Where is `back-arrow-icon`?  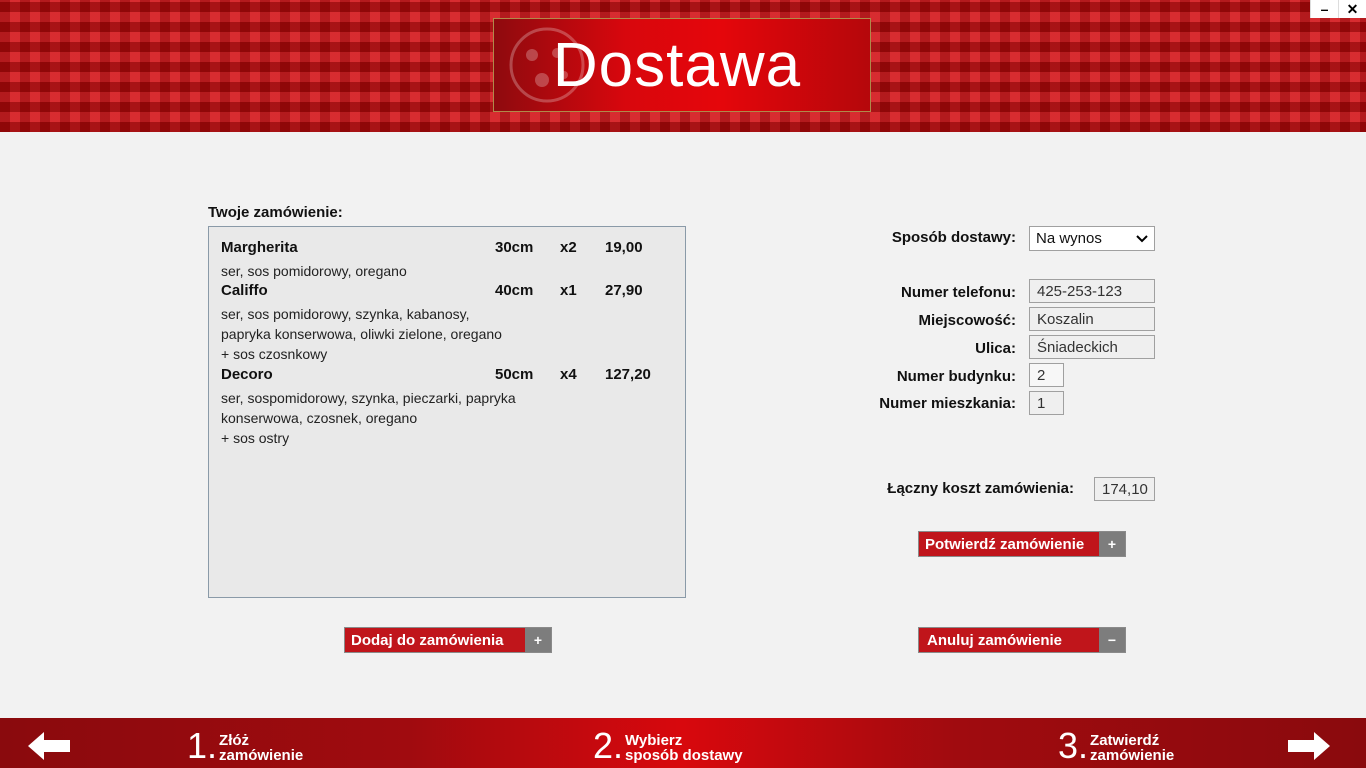
back-arrow-icon is located at coordinates (49, 746).